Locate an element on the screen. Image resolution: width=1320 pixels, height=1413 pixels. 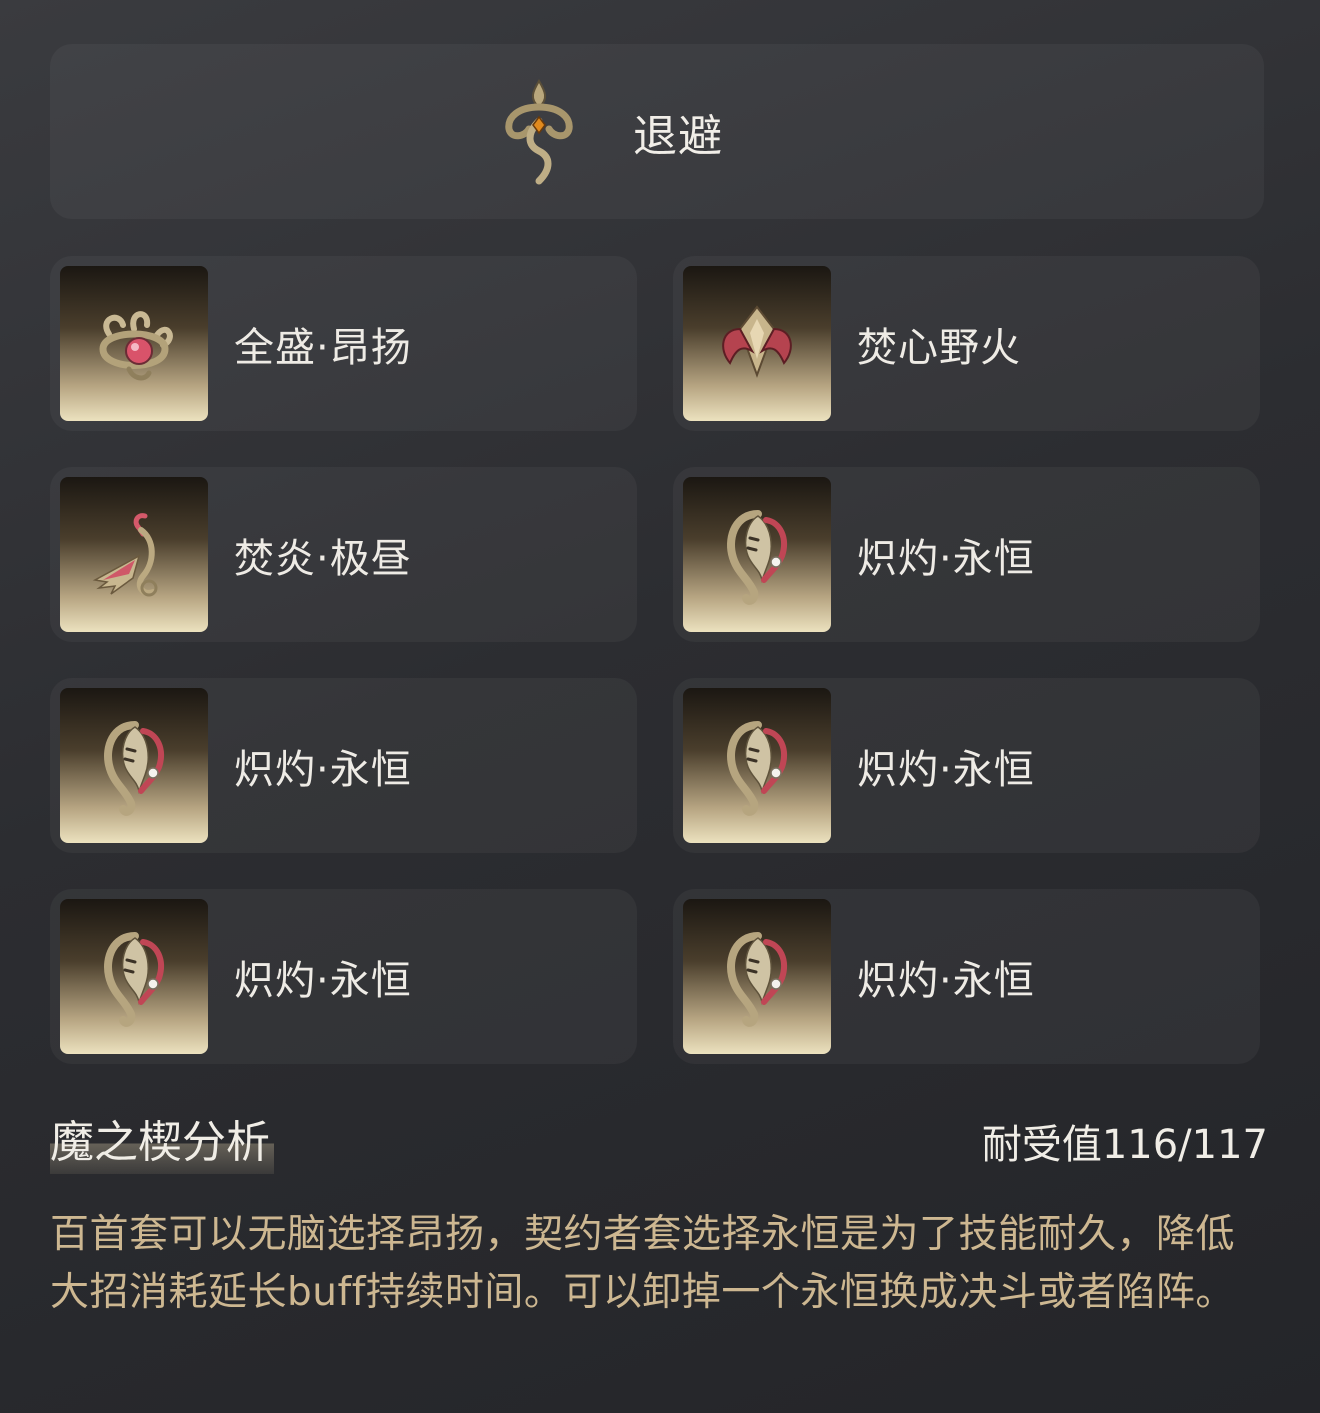
endurance-value: 耐受值116/117 is located at coordinates (1124, 1145).